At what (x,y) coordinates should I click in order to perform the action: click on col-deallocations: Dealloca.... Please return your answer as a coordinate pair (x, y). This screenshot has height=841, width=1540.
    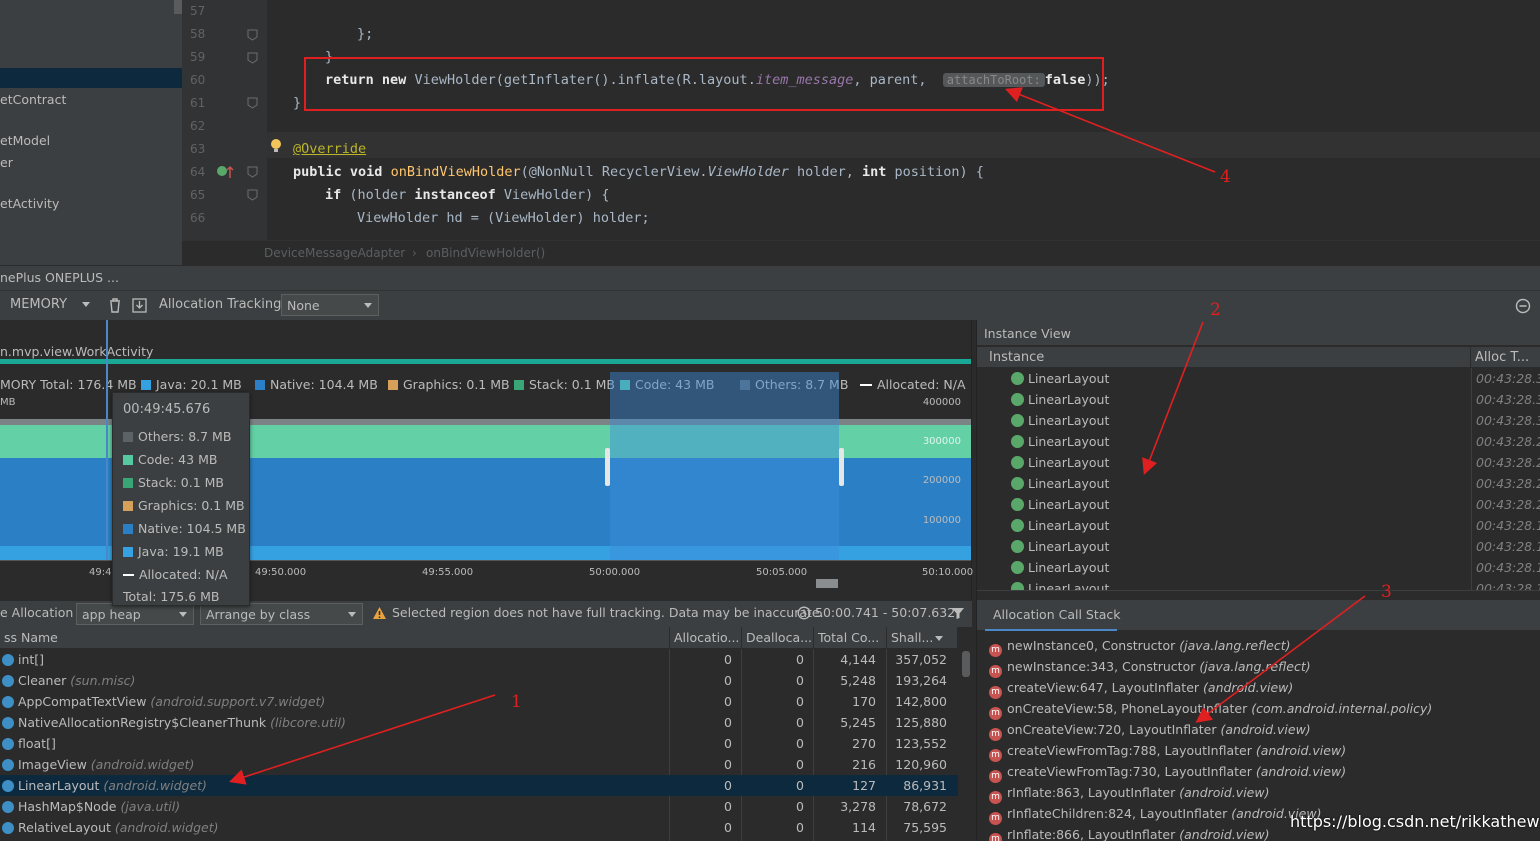
    Looking at the image, I should click on (778, 638).